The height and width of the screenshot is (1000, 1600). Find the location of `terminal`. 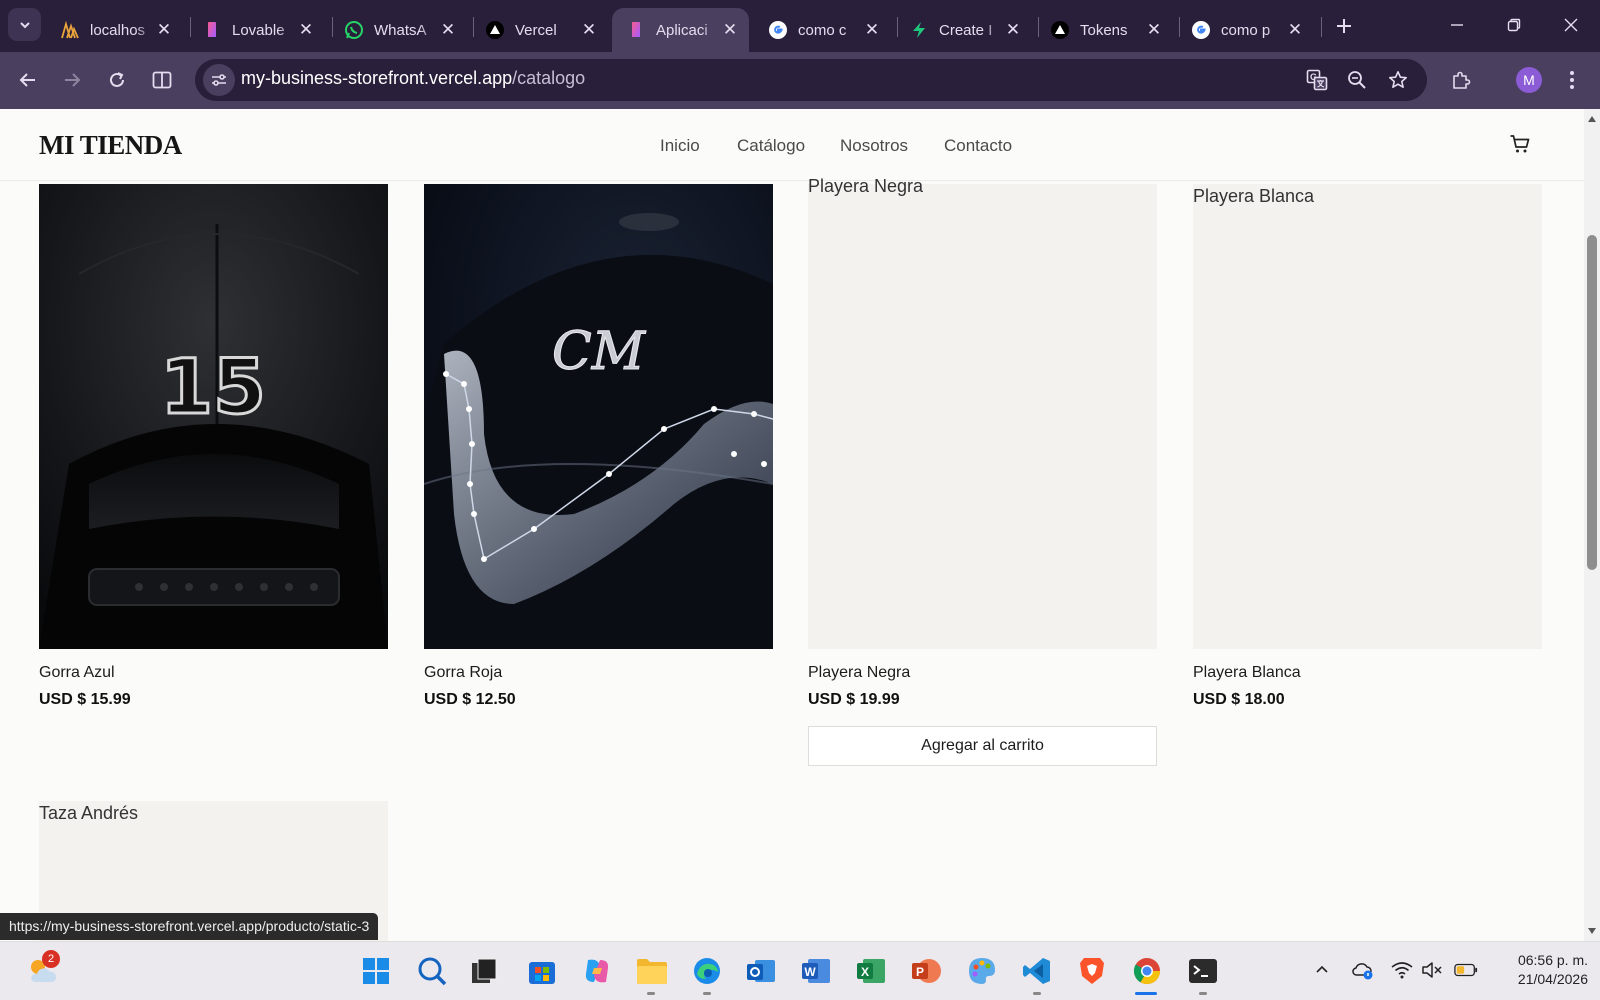

terminal is located at coordinates (1203, 971).